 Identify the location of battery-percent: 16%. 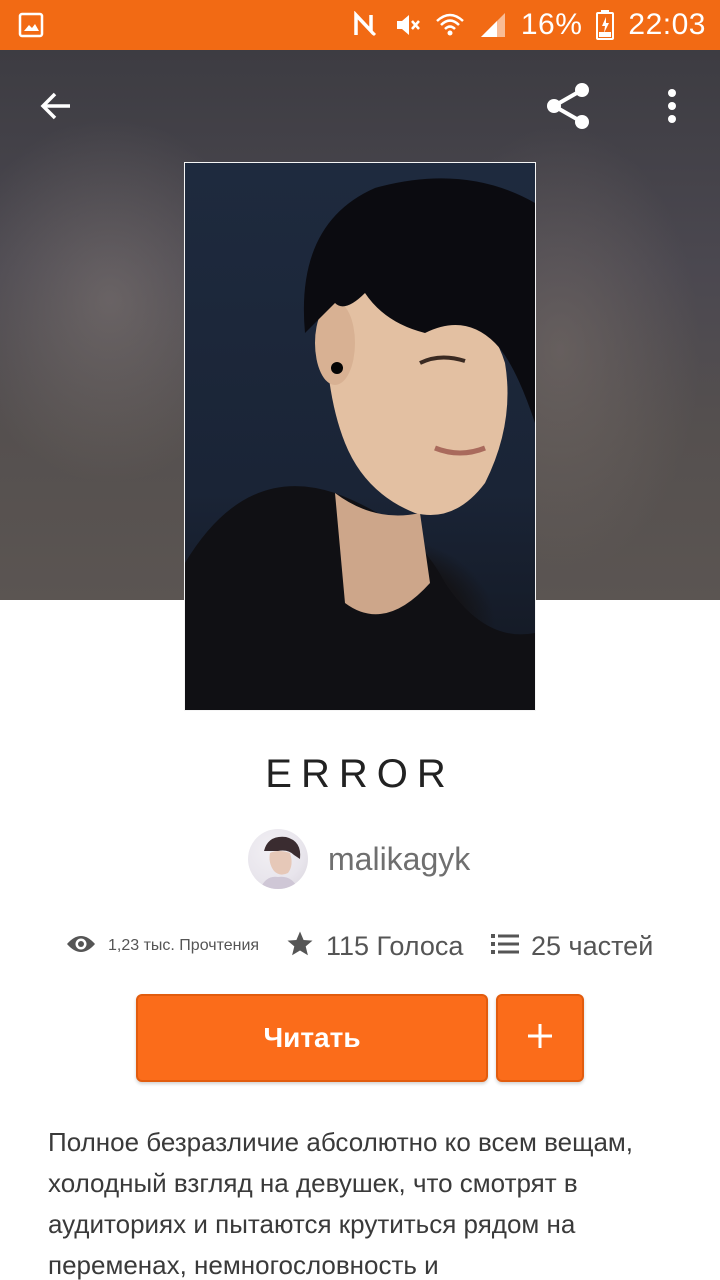
(551, 24).